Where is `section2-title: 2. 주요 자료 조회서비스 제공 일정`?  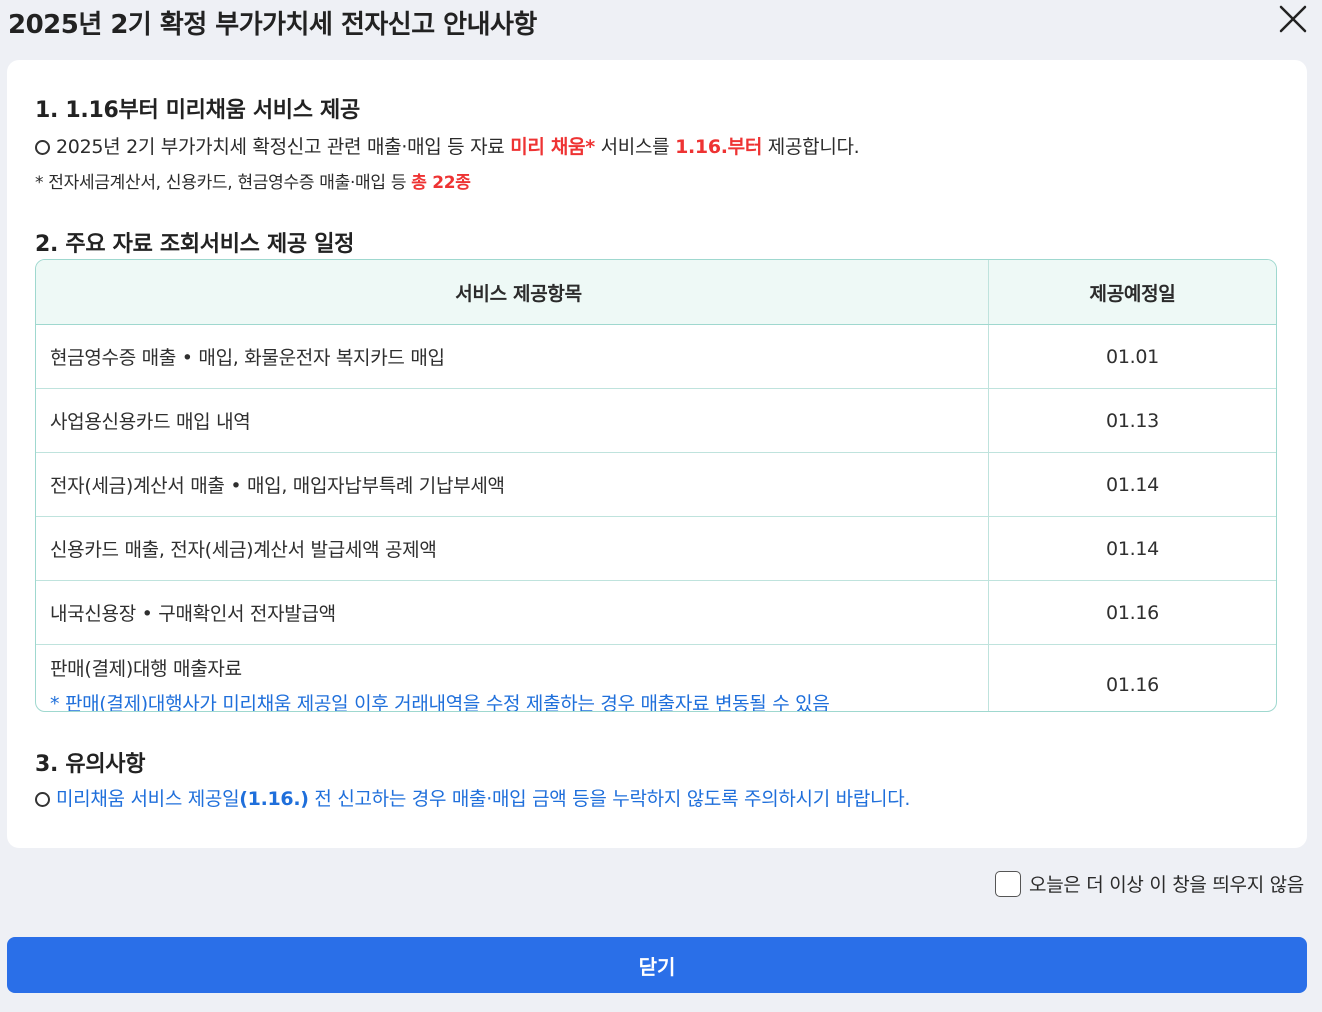
section2-title: 2. 주요 자료 조회서비스 제공 일정 is located at coordinates (195, 244).